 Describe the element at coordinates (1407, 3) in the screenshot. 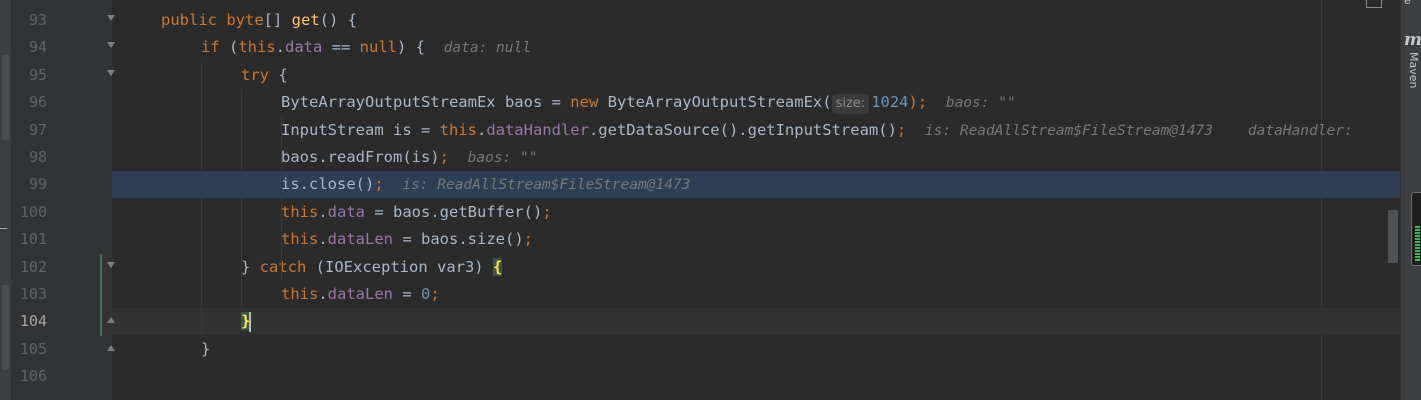

I see `panel-top-letter: e` at that location.